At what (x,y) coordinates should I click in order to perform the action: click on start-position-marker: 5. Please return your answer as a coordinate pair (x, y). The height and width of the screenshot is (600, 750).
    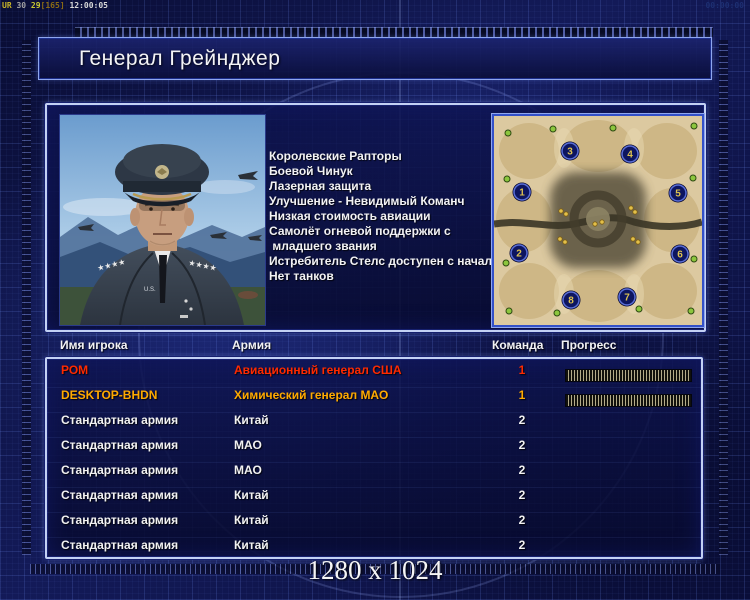
    Looking at the image, I should click on (678, 193).